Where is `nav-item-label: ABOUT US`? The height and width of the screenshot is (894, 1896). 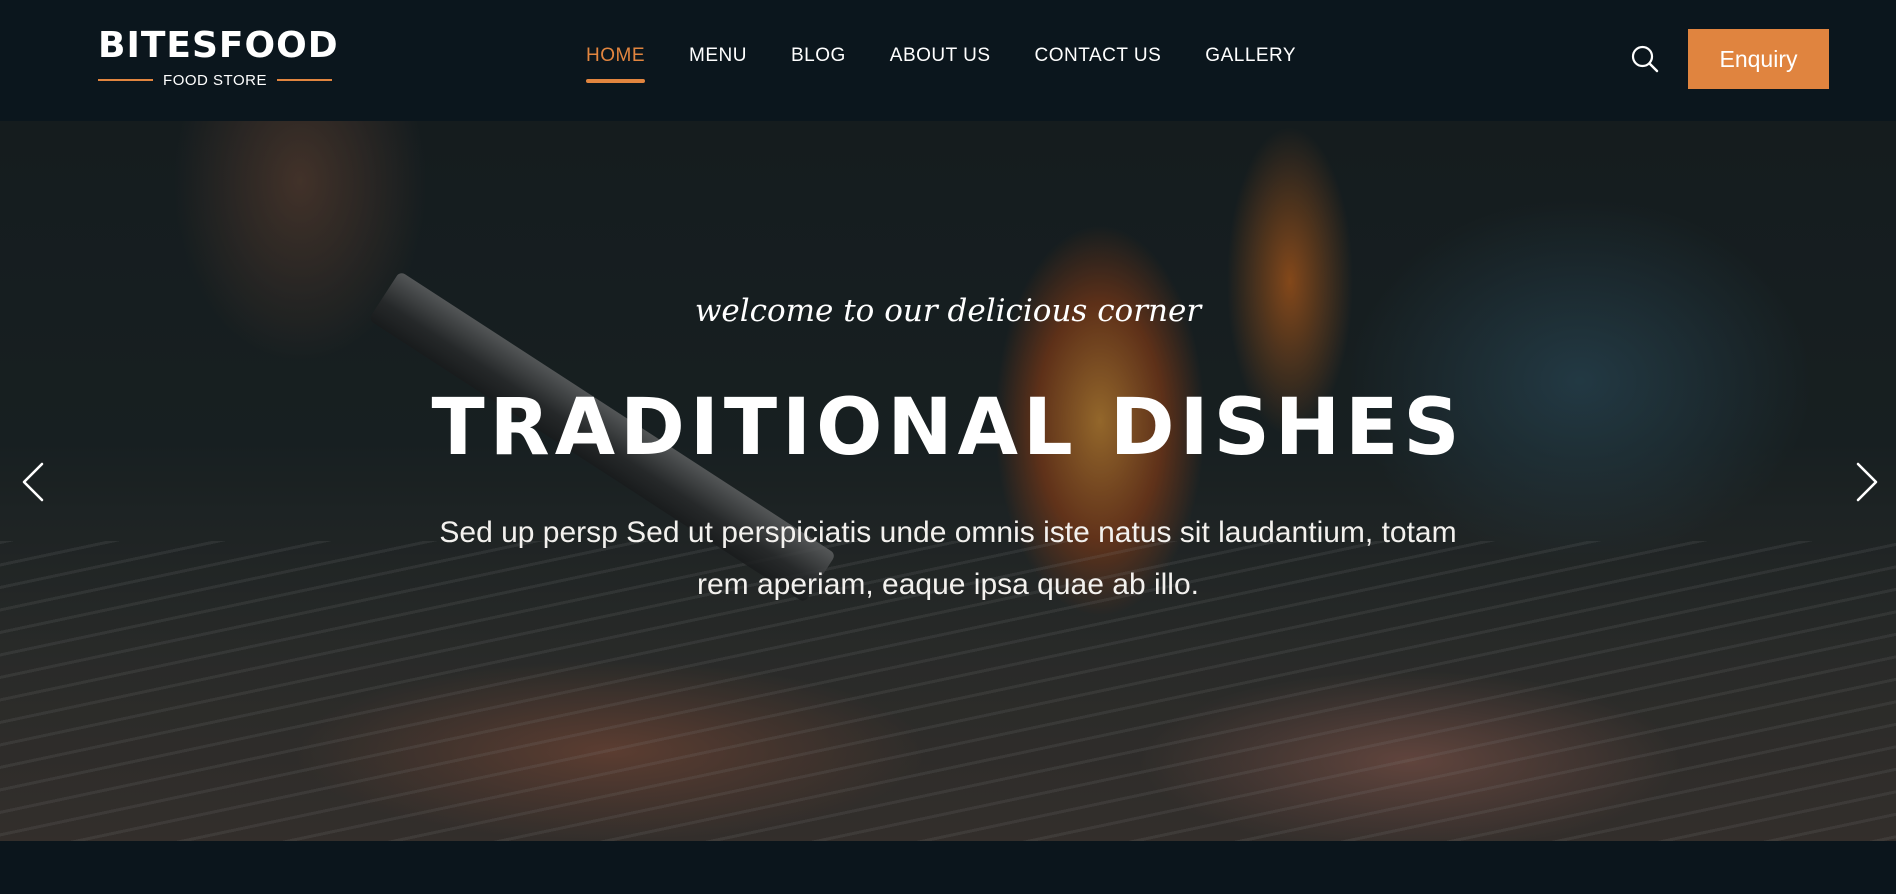 nav-item-label: ABOUT US is located at coordinates (940, 55).